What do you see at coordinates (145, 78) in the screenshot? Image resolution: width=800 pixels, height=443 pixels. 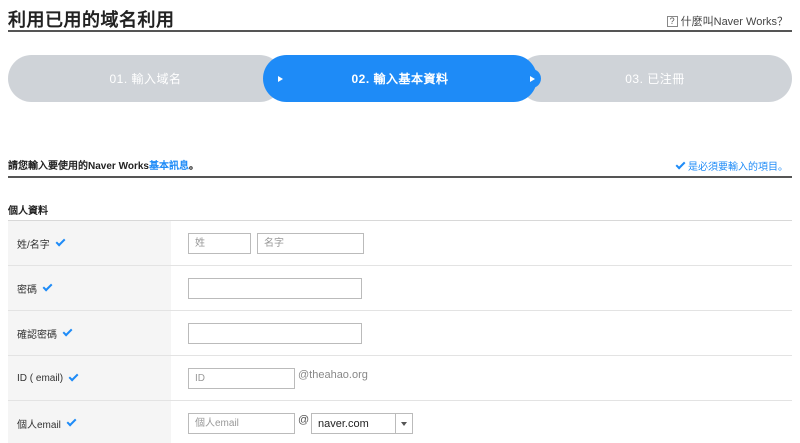 I see `step-1: 01. 輸入域名` at bounding box center [145, 78].